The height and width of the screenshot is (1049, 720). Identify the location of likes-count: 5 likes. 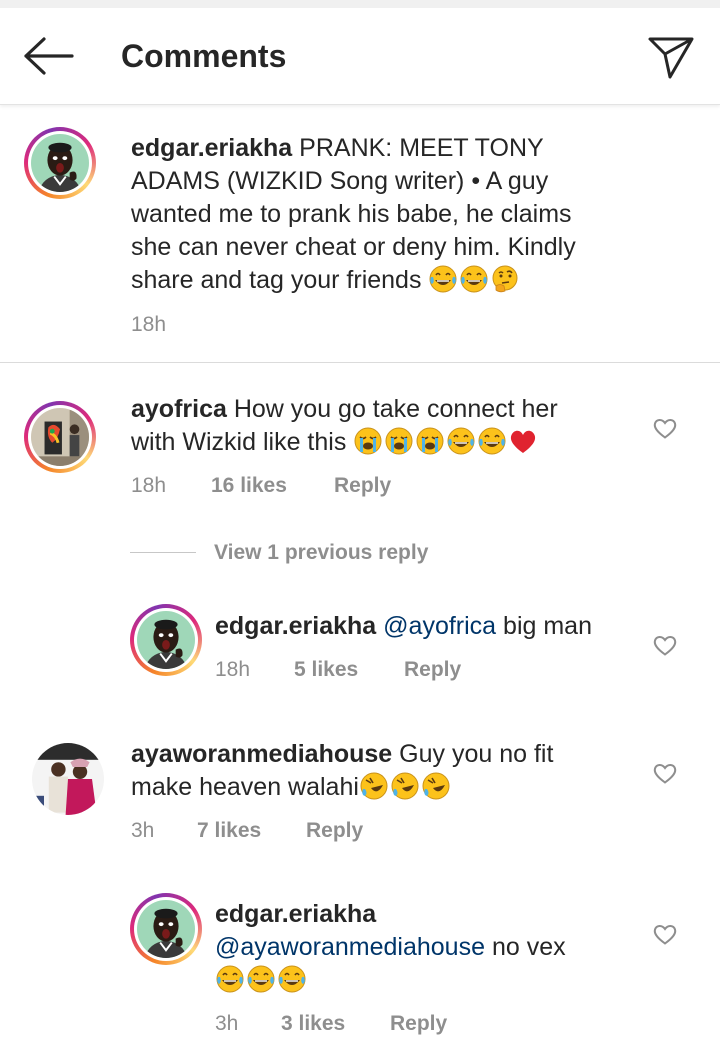
(326, 670).